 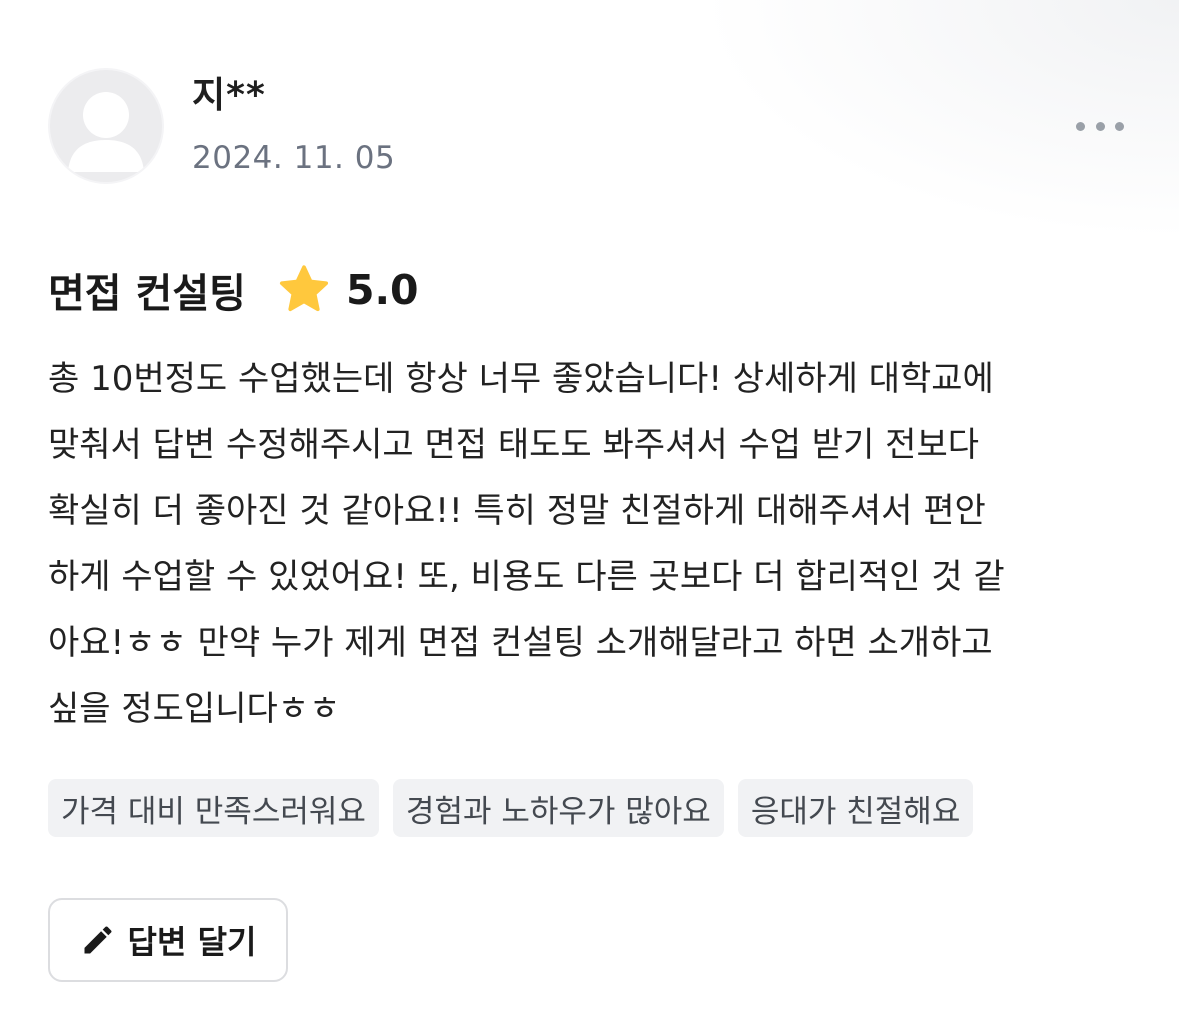 I want to click on review-tag: 경험과 노하우가 많아요, so click(x=558, y=808).